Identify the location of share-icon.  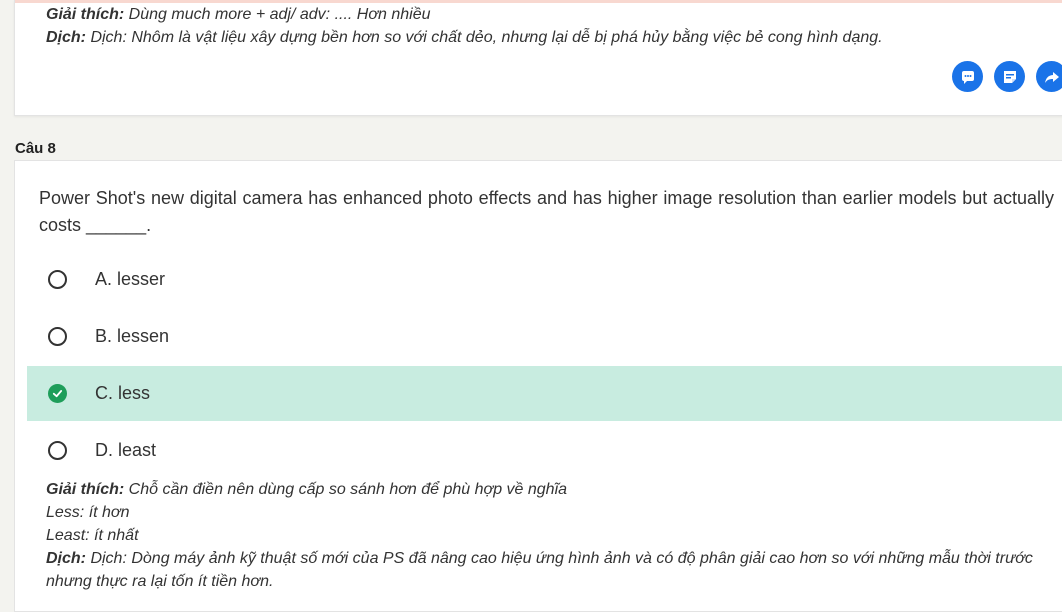
(1051, 77).